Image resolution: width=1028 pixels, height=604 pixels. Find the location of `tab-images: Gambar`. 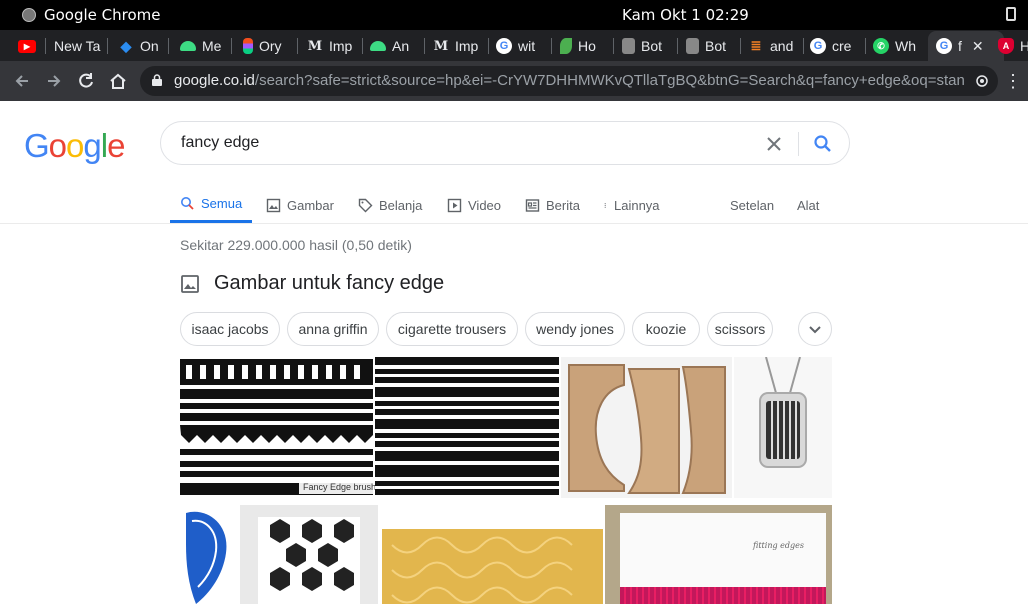

tab-images: Gambar is located at coordinates (300, 204).